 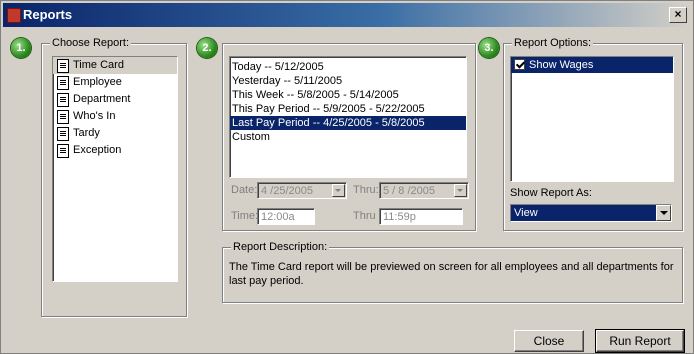 I want to click on period-item: Custom, so click(x=348, y=137).